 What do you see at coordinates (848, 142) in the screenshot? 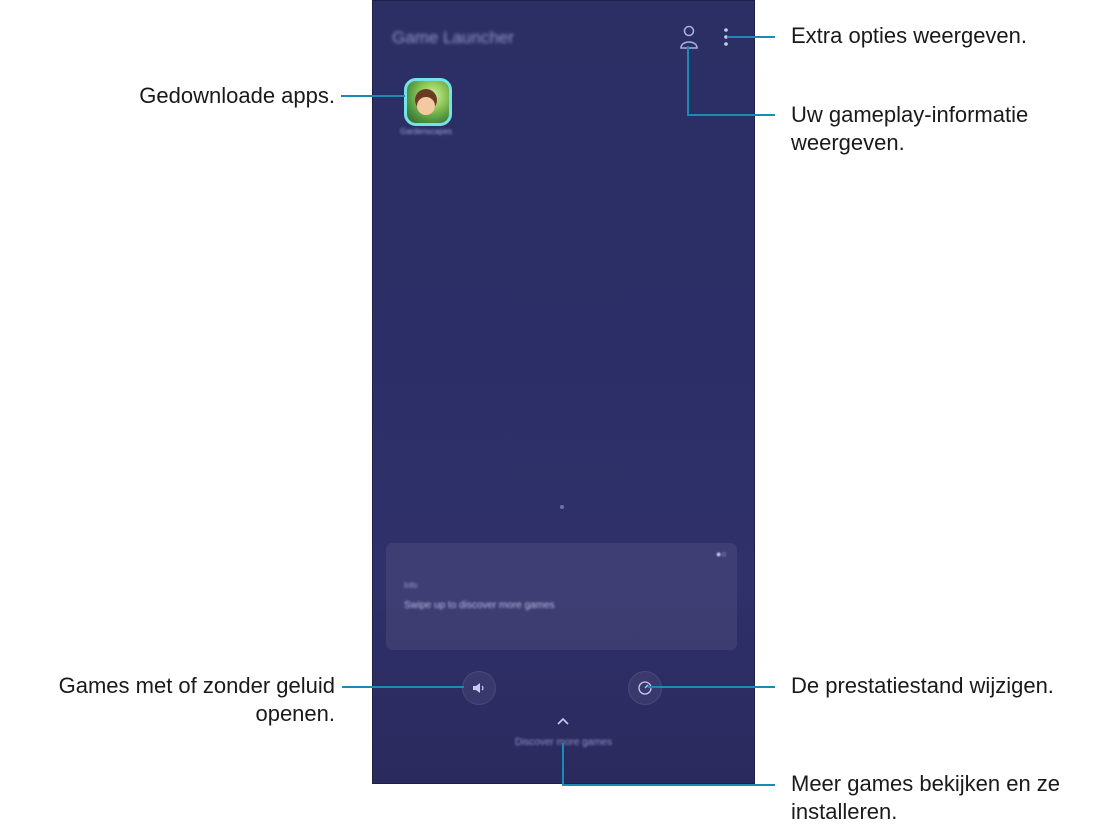
I see `callout-gameplay-line2: weergeven.` at bounding box center [848, 142].